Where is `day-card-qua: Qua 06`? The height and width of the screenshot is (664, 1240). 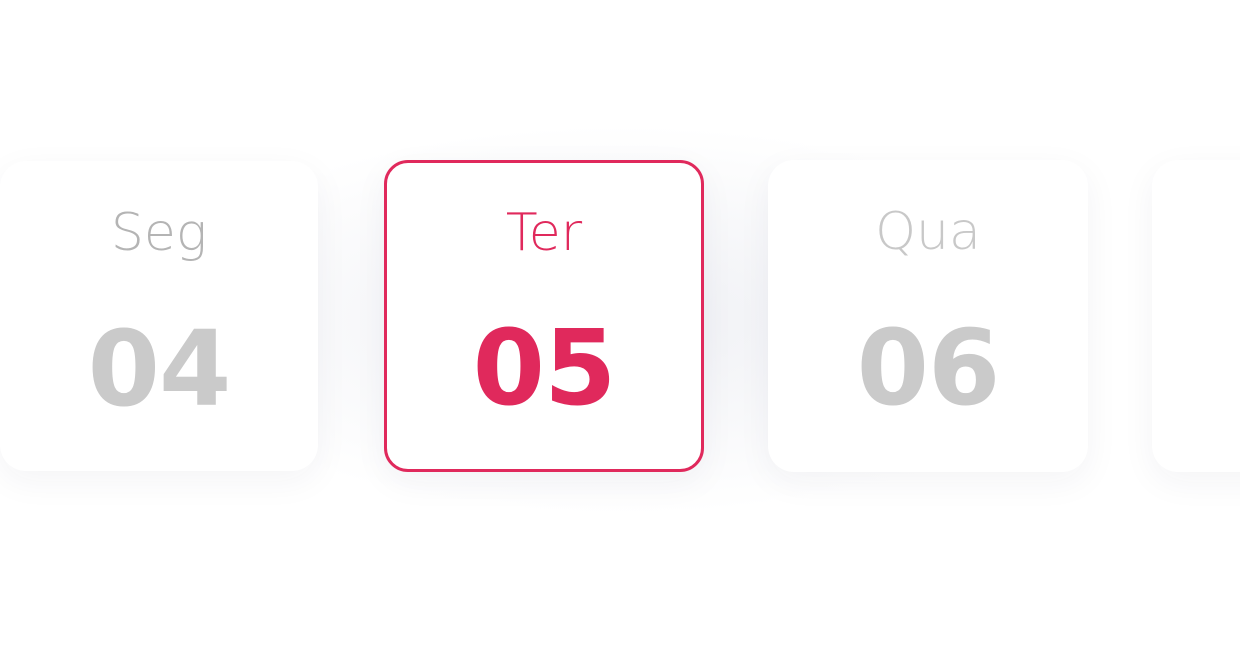
day-card-qua: Qua 06 is located at coordinates (928, 316).